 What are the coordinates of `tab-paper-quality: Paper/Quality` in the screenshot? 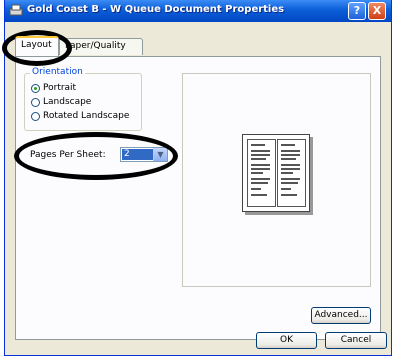 It's located at (101, 46).